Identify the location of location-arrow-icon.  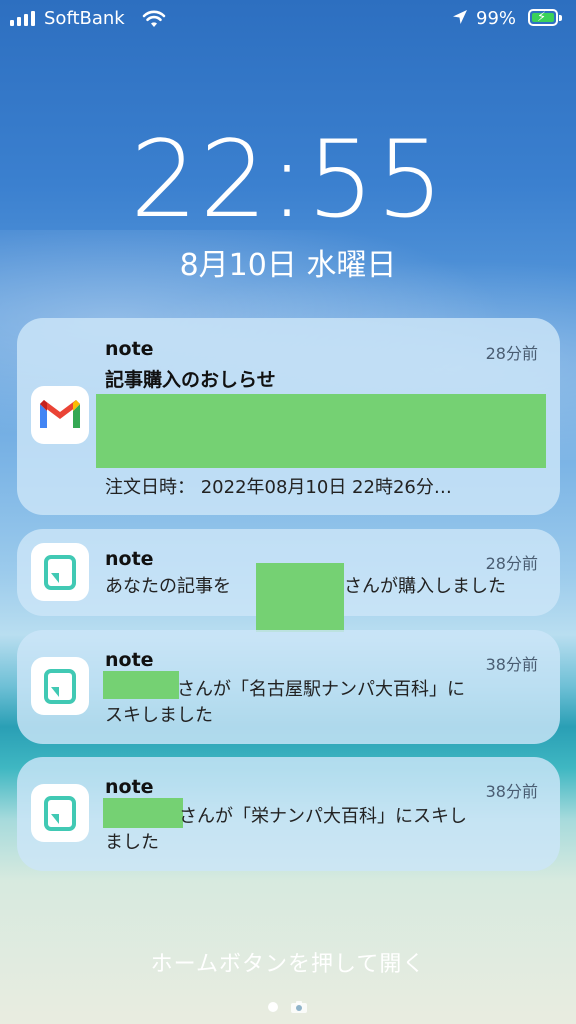
(460, 17).